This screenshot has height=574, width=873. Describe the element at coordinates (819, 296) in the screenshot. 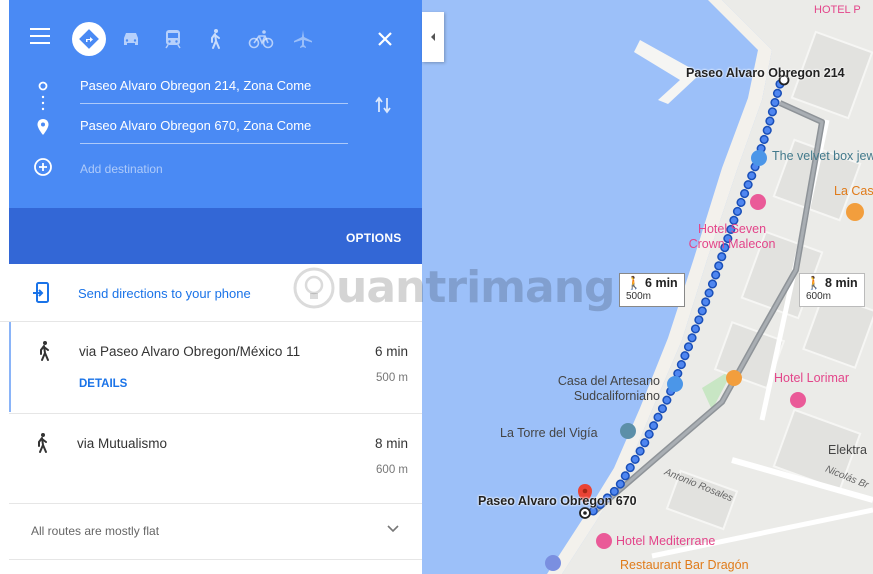

I see `route-badge-2-distance: 600m` at that location.